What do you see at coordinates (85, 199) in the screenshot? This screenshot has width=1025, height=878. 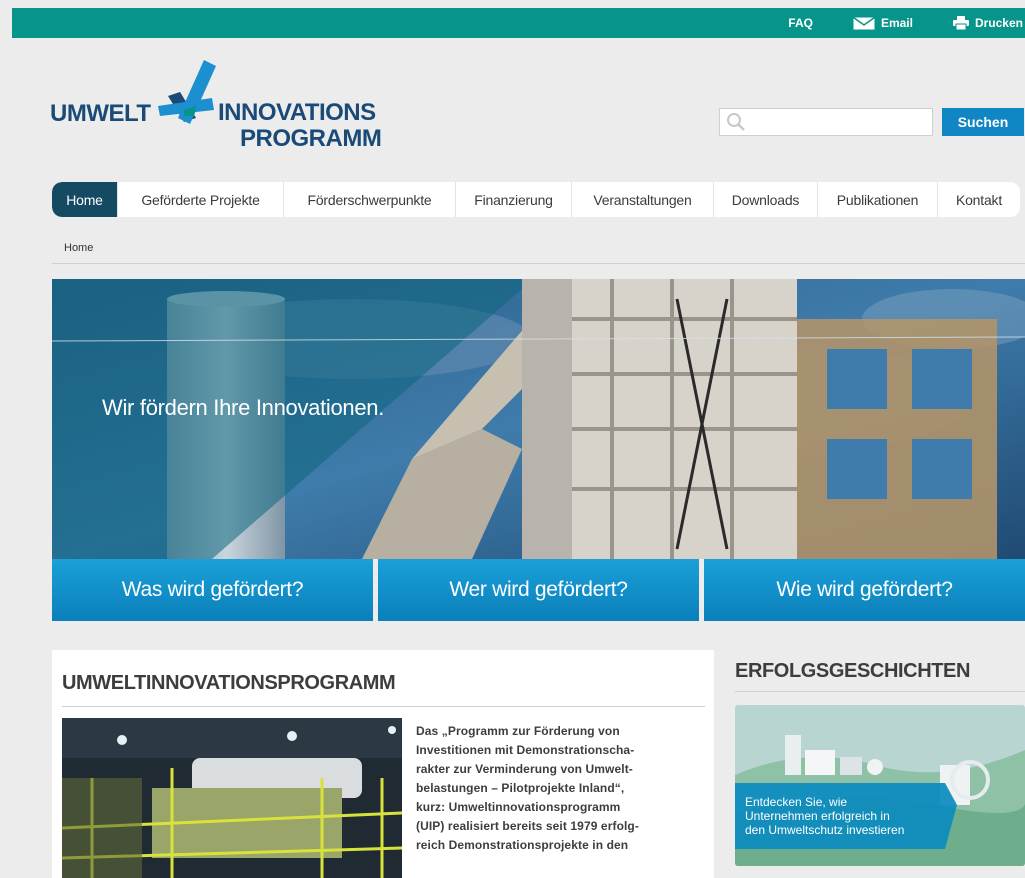 I see `nav-item-home: Home` at bounding box center [85, 199].